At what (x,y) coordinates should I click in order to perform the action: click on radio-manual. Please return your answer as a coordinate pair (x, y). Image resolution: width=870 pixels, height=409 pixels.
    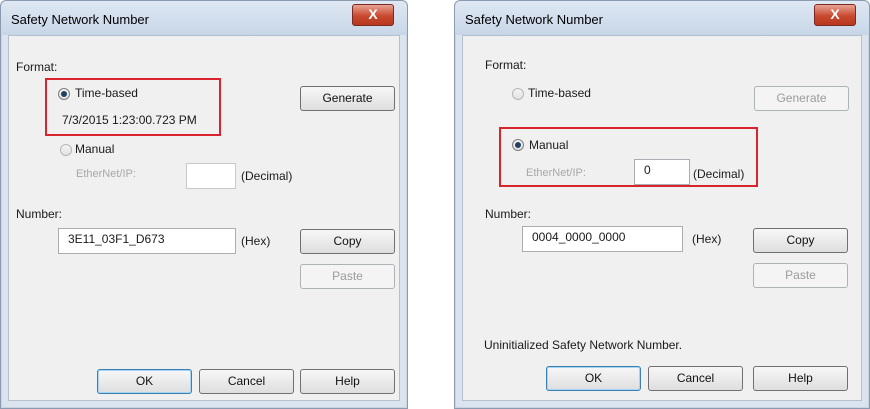
    Looking at the image, I should click on (66, 150).